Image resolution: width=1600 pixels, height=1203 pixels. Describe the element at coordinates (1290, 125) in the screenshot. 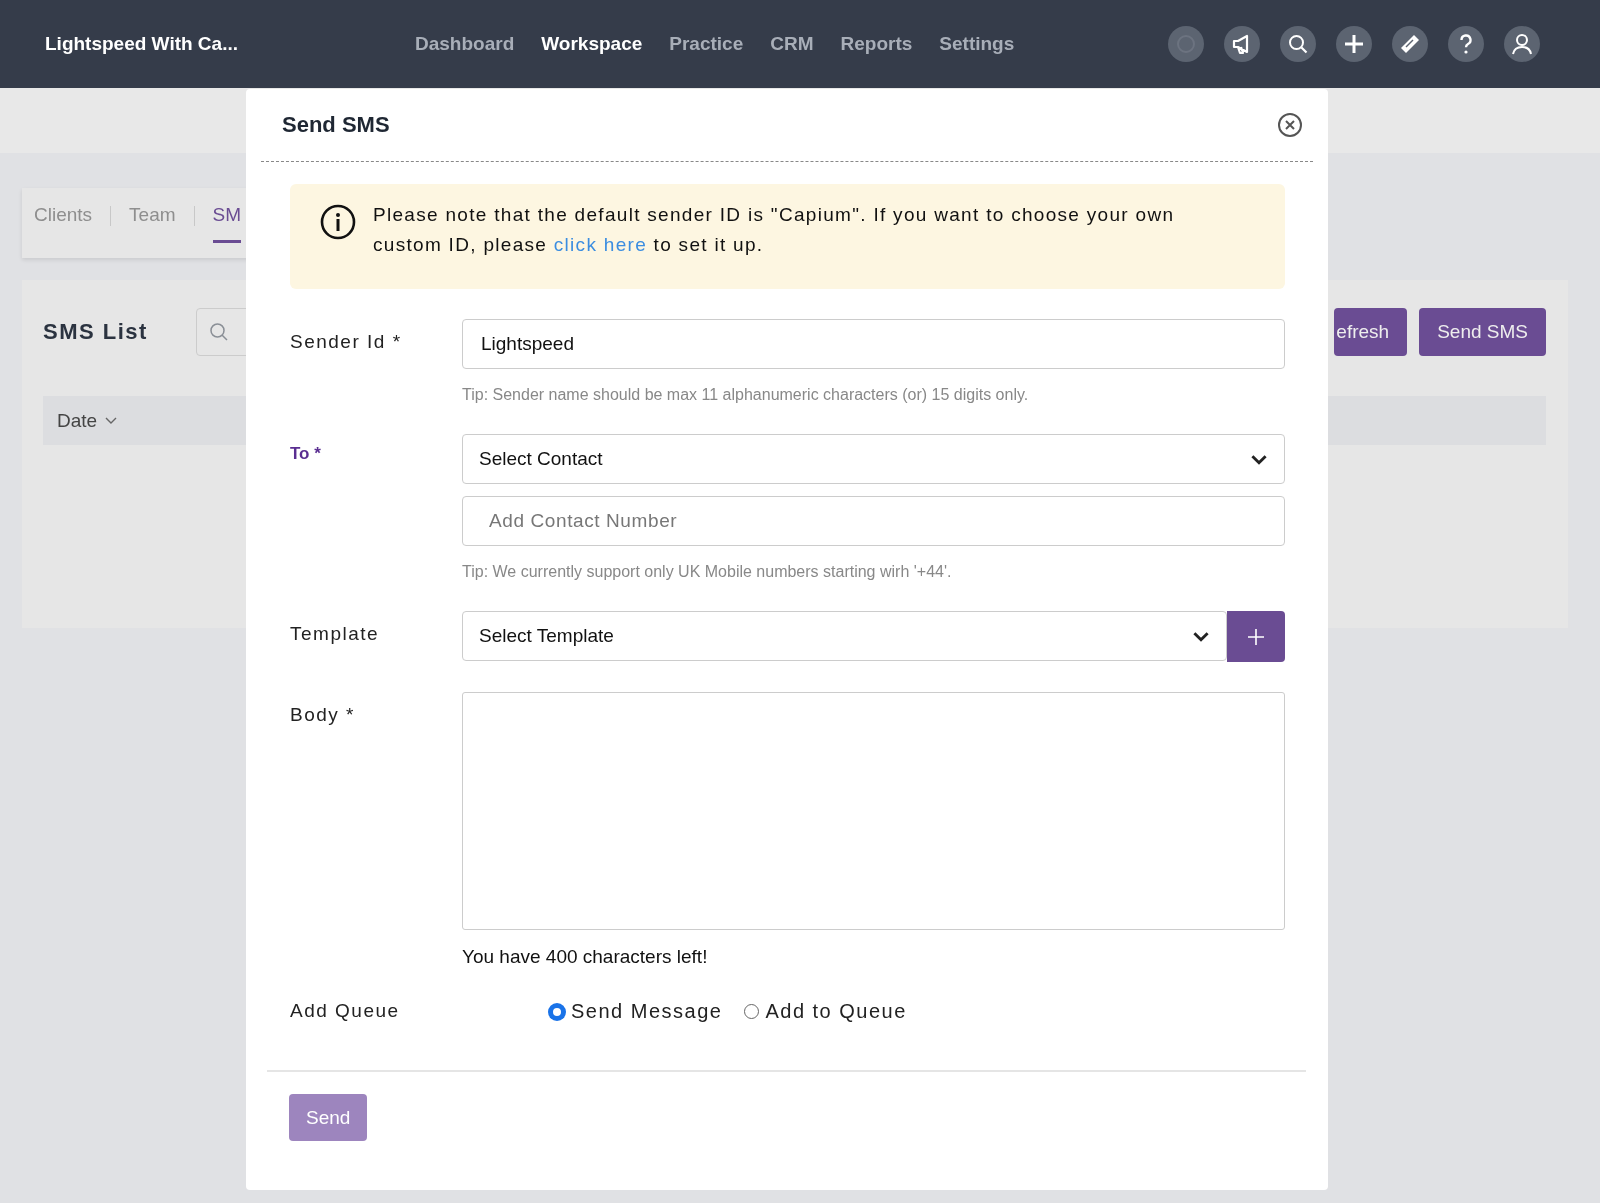

I see `close-icon` at that location.